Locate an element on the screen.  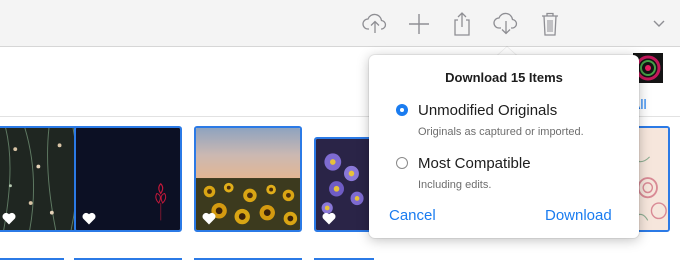
radio-unmodified-originals is located at coordinates (402, 110).